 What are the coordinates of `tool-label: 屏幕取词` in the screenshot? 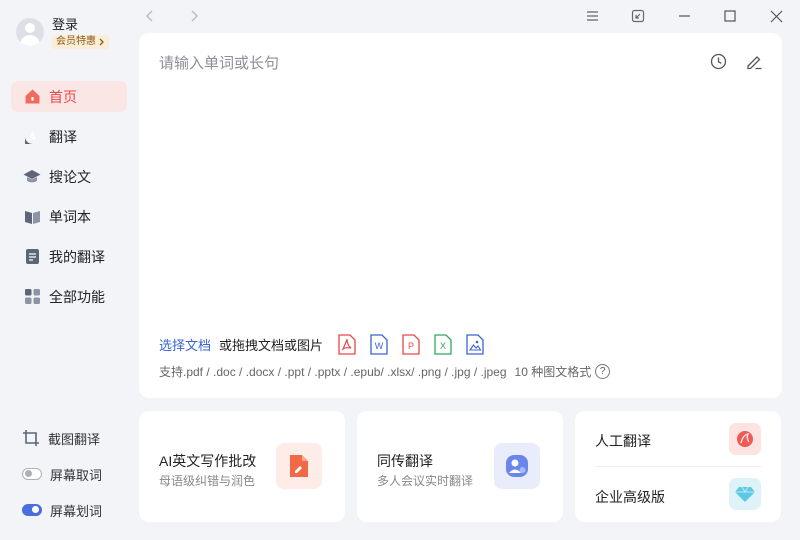 It's located at (76, 475).